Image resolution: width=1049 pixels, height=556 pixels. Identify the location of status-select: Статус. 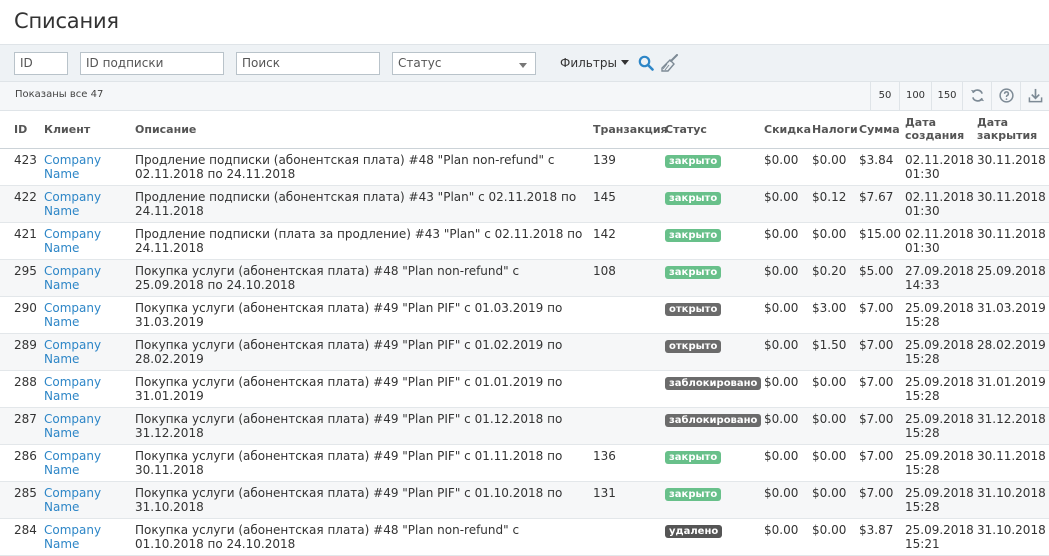
(464, 63).